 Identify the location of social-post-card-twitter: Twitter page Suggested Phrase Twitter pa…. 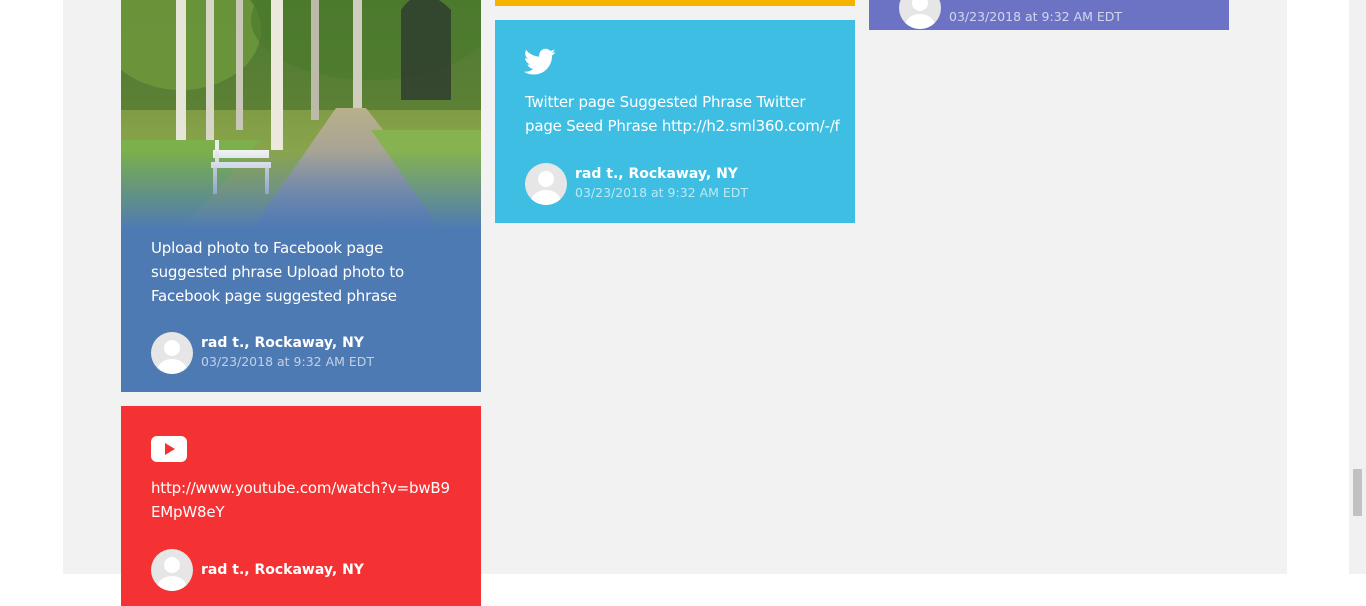
(675, 121).